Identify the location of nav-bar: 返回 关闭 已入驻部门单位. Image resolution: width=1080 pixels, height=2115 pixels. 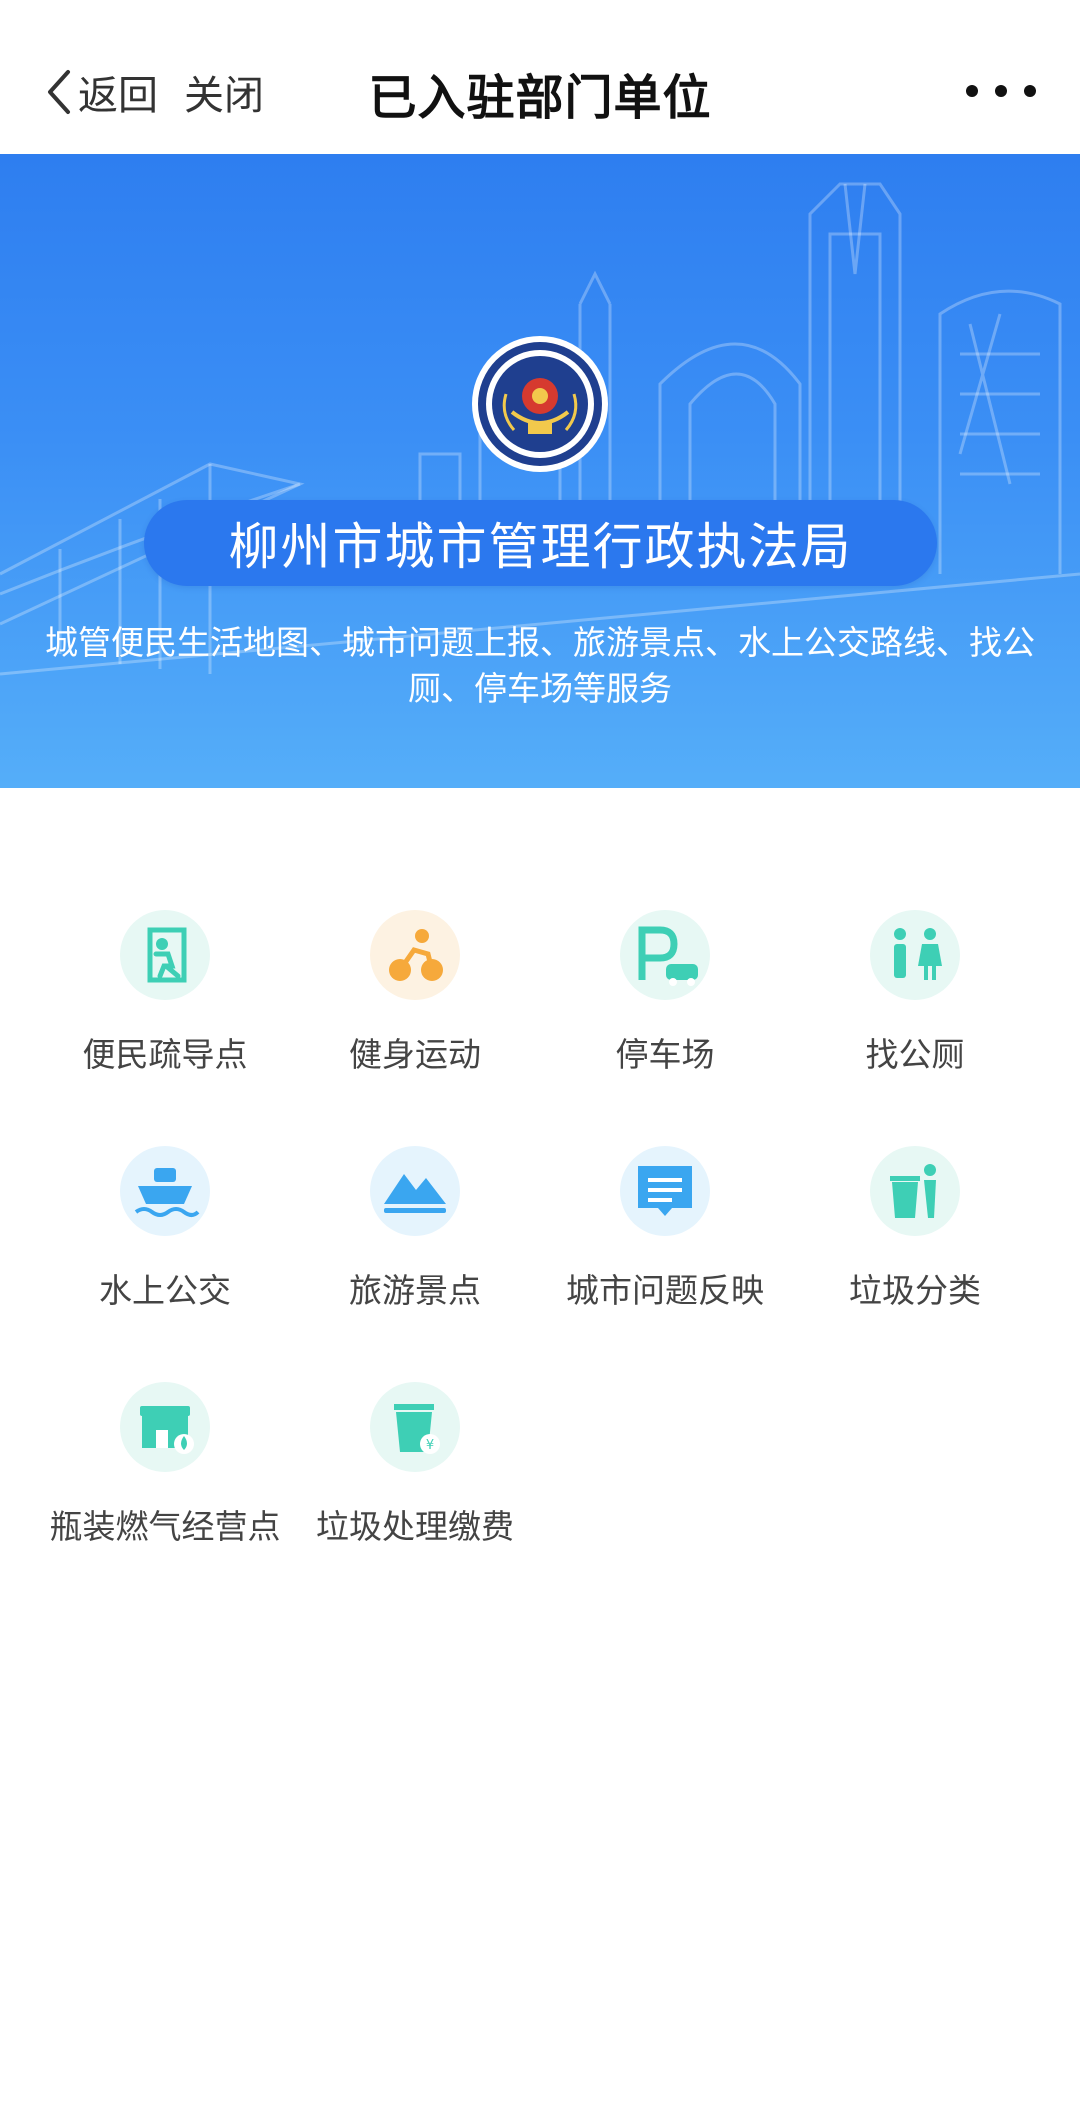
(540, 77).